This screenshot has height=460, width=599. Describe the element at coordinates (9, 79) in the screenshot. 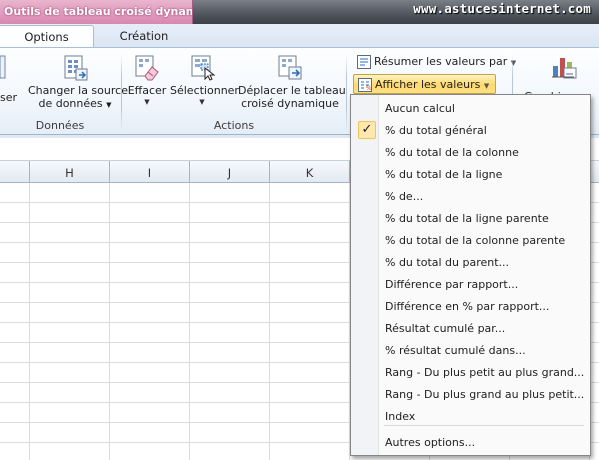

I see `cut-off-button: ser` at that location.